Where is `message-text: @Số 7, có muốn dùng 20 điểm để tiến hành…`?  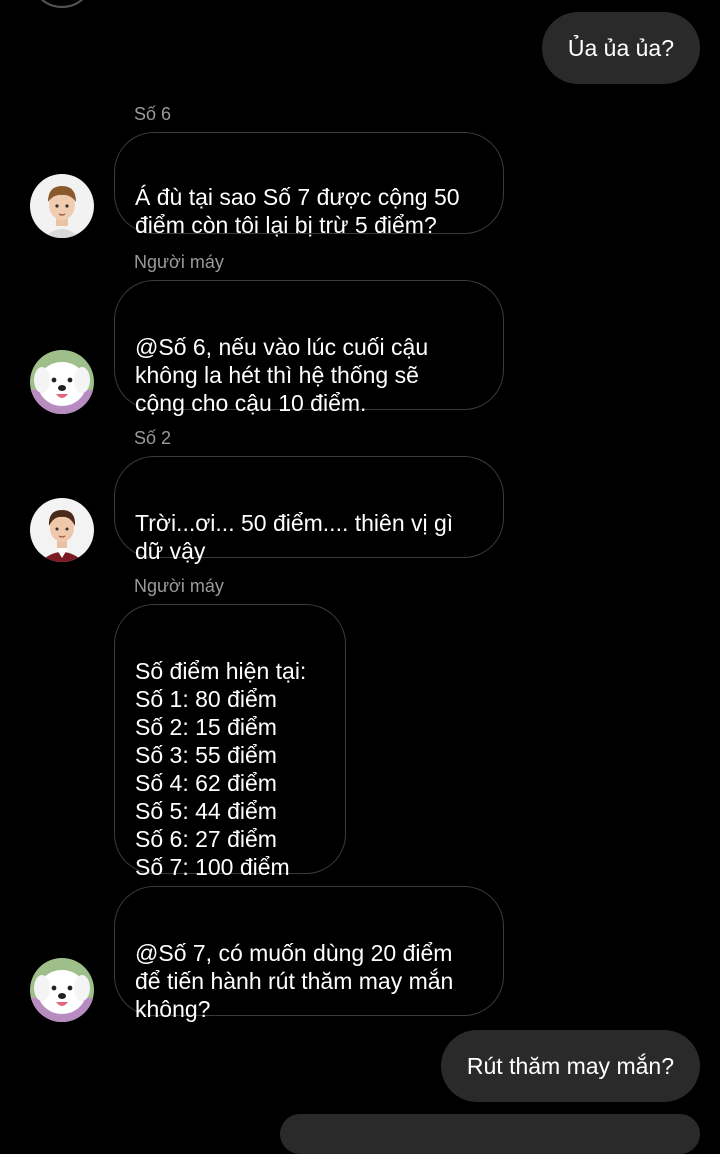
message-text: @Số 7, có muốn dùng 20 điểm để tiến hành… is located at coordinates (294, 981).